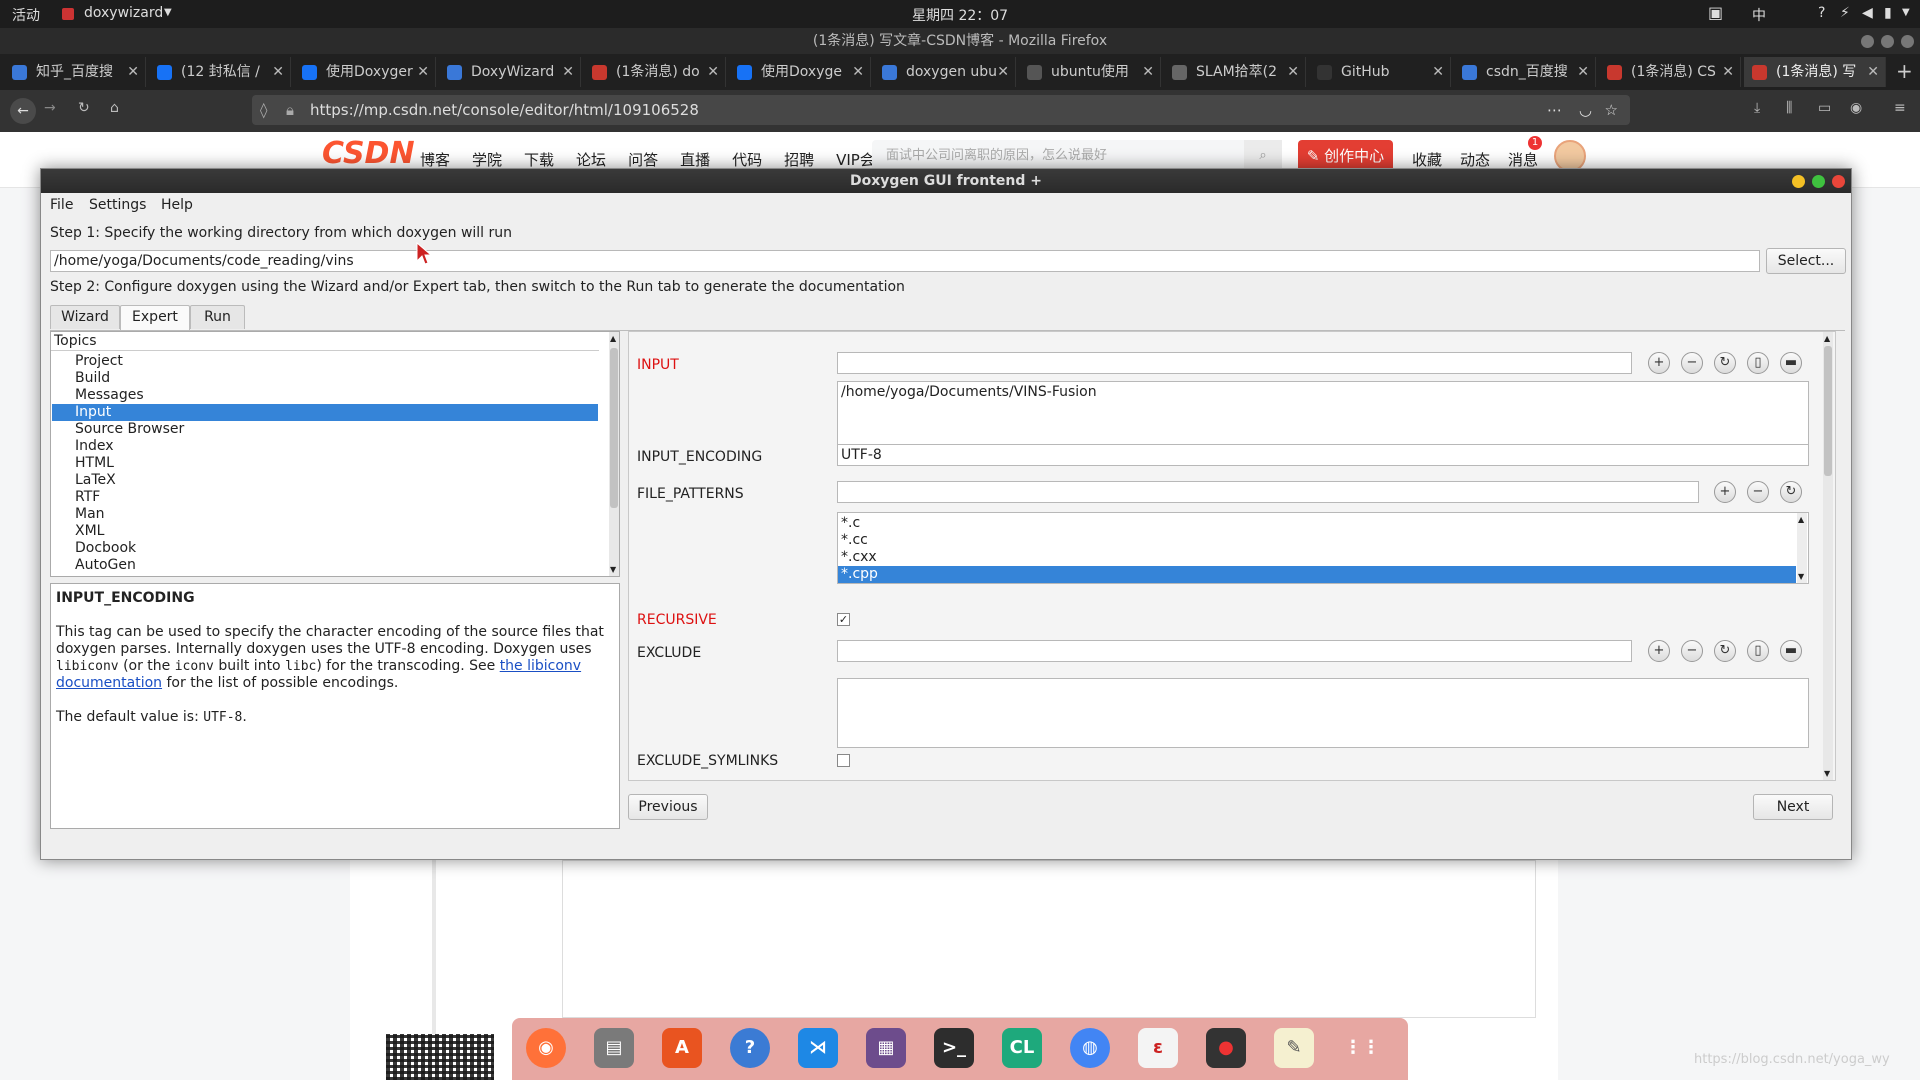  I want to click on reload-icon: ↻, so click(84, 108).